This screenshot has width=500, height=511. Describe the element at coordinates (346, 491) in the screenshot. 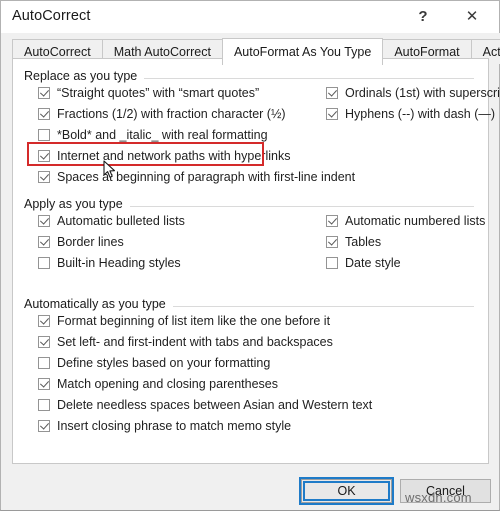

I see `ok-button: OK` at that location.